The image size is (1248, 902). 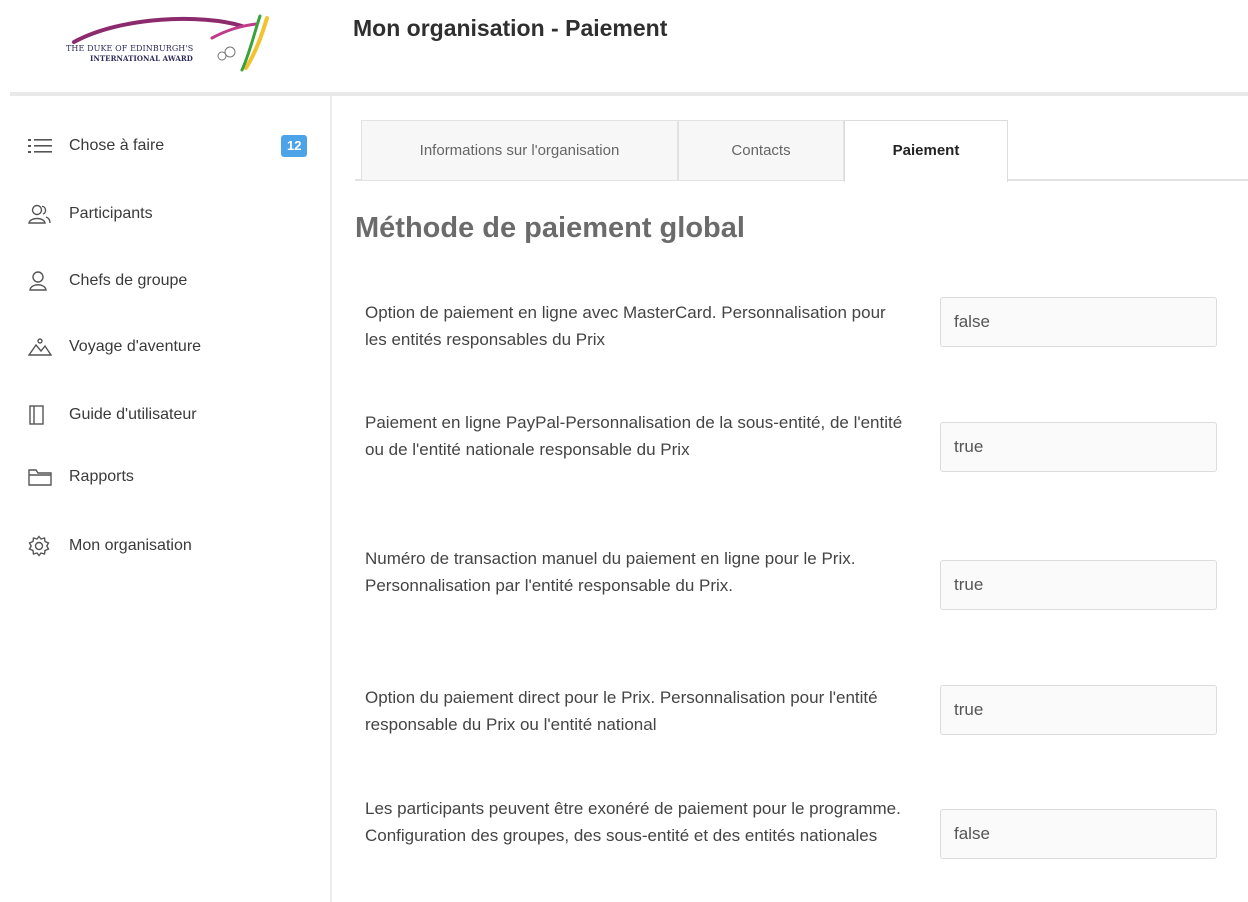 I want to click on tab-contacts: Contacts, so click(x=761, y=150).